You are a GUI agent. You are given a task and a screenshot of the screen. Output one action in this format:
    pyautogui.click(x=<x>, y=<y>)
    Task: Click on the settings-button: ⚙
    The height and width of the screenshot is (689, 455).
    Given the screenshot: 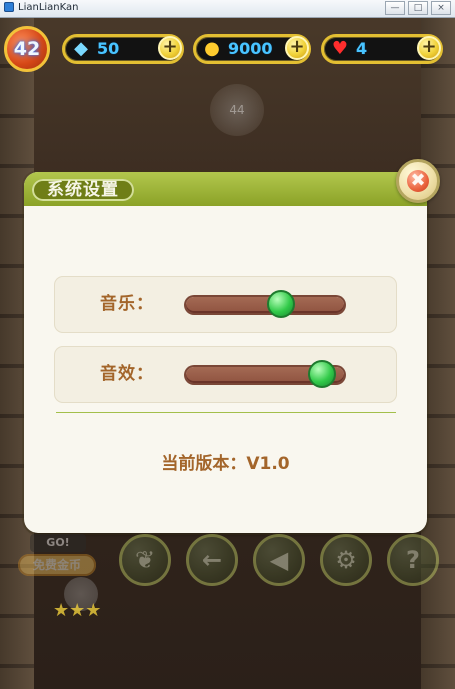 What is the action you would take?
    pyautogui.click(x=346, y=560)
    